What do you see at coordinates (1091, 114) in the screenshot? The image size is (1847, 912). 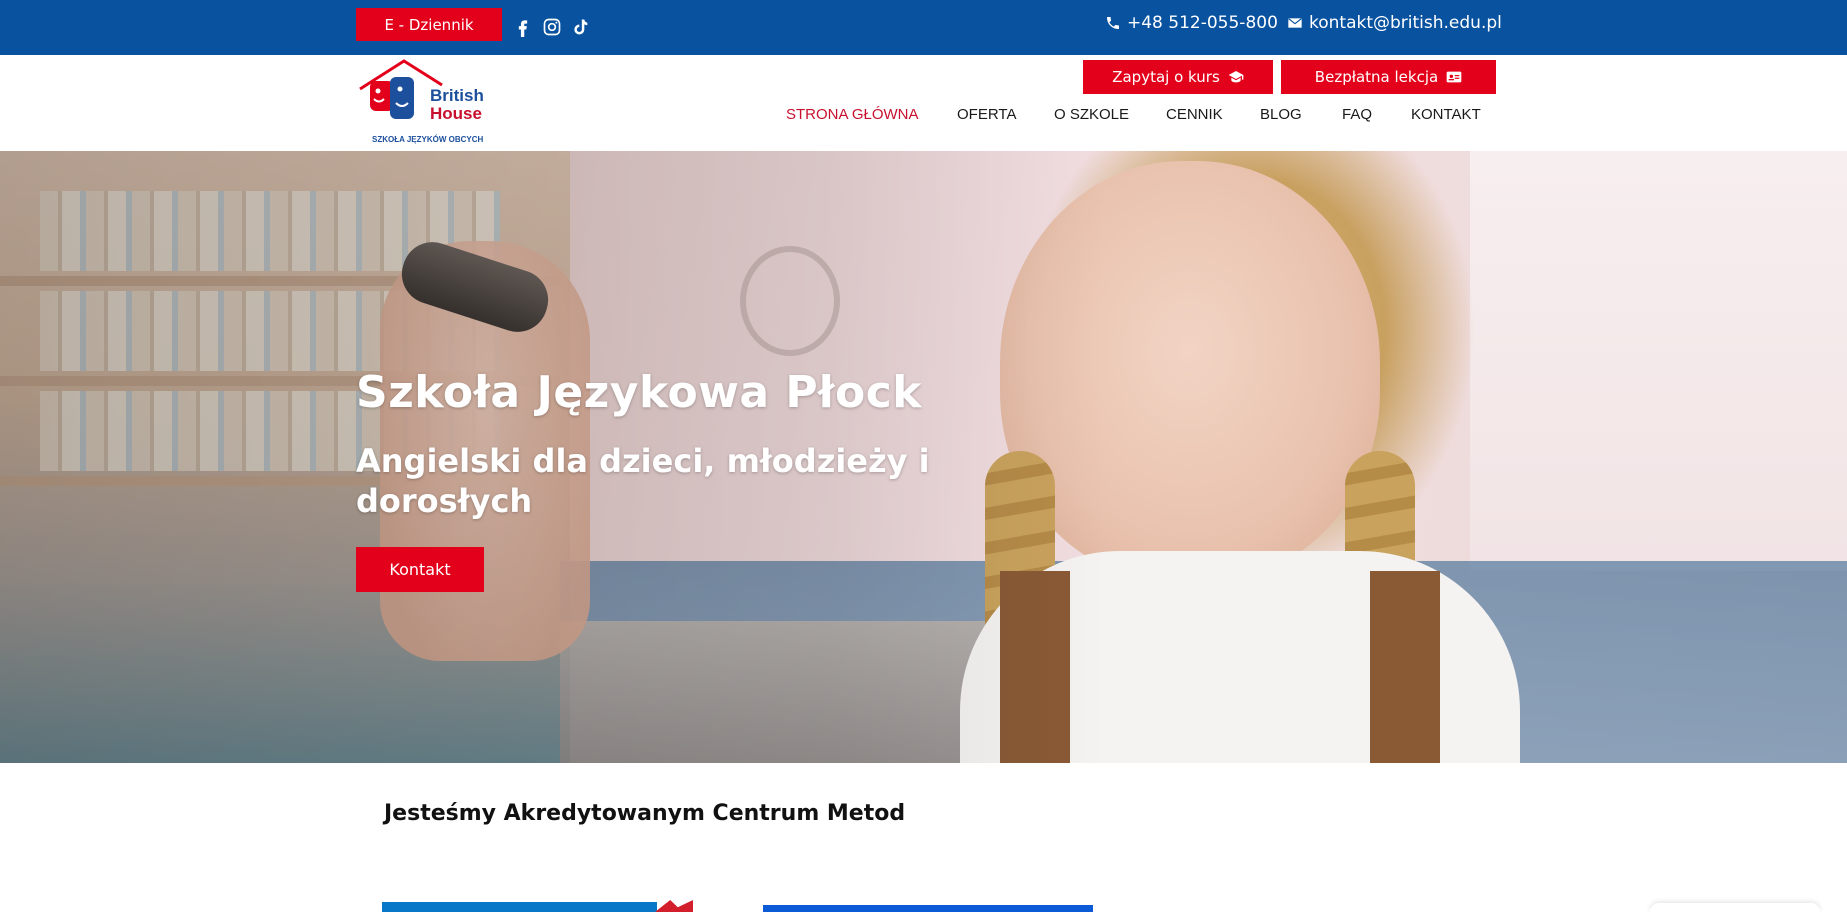 I see `nav-o-szkole: O SZKOLE` at bounding box center [1091, 114].